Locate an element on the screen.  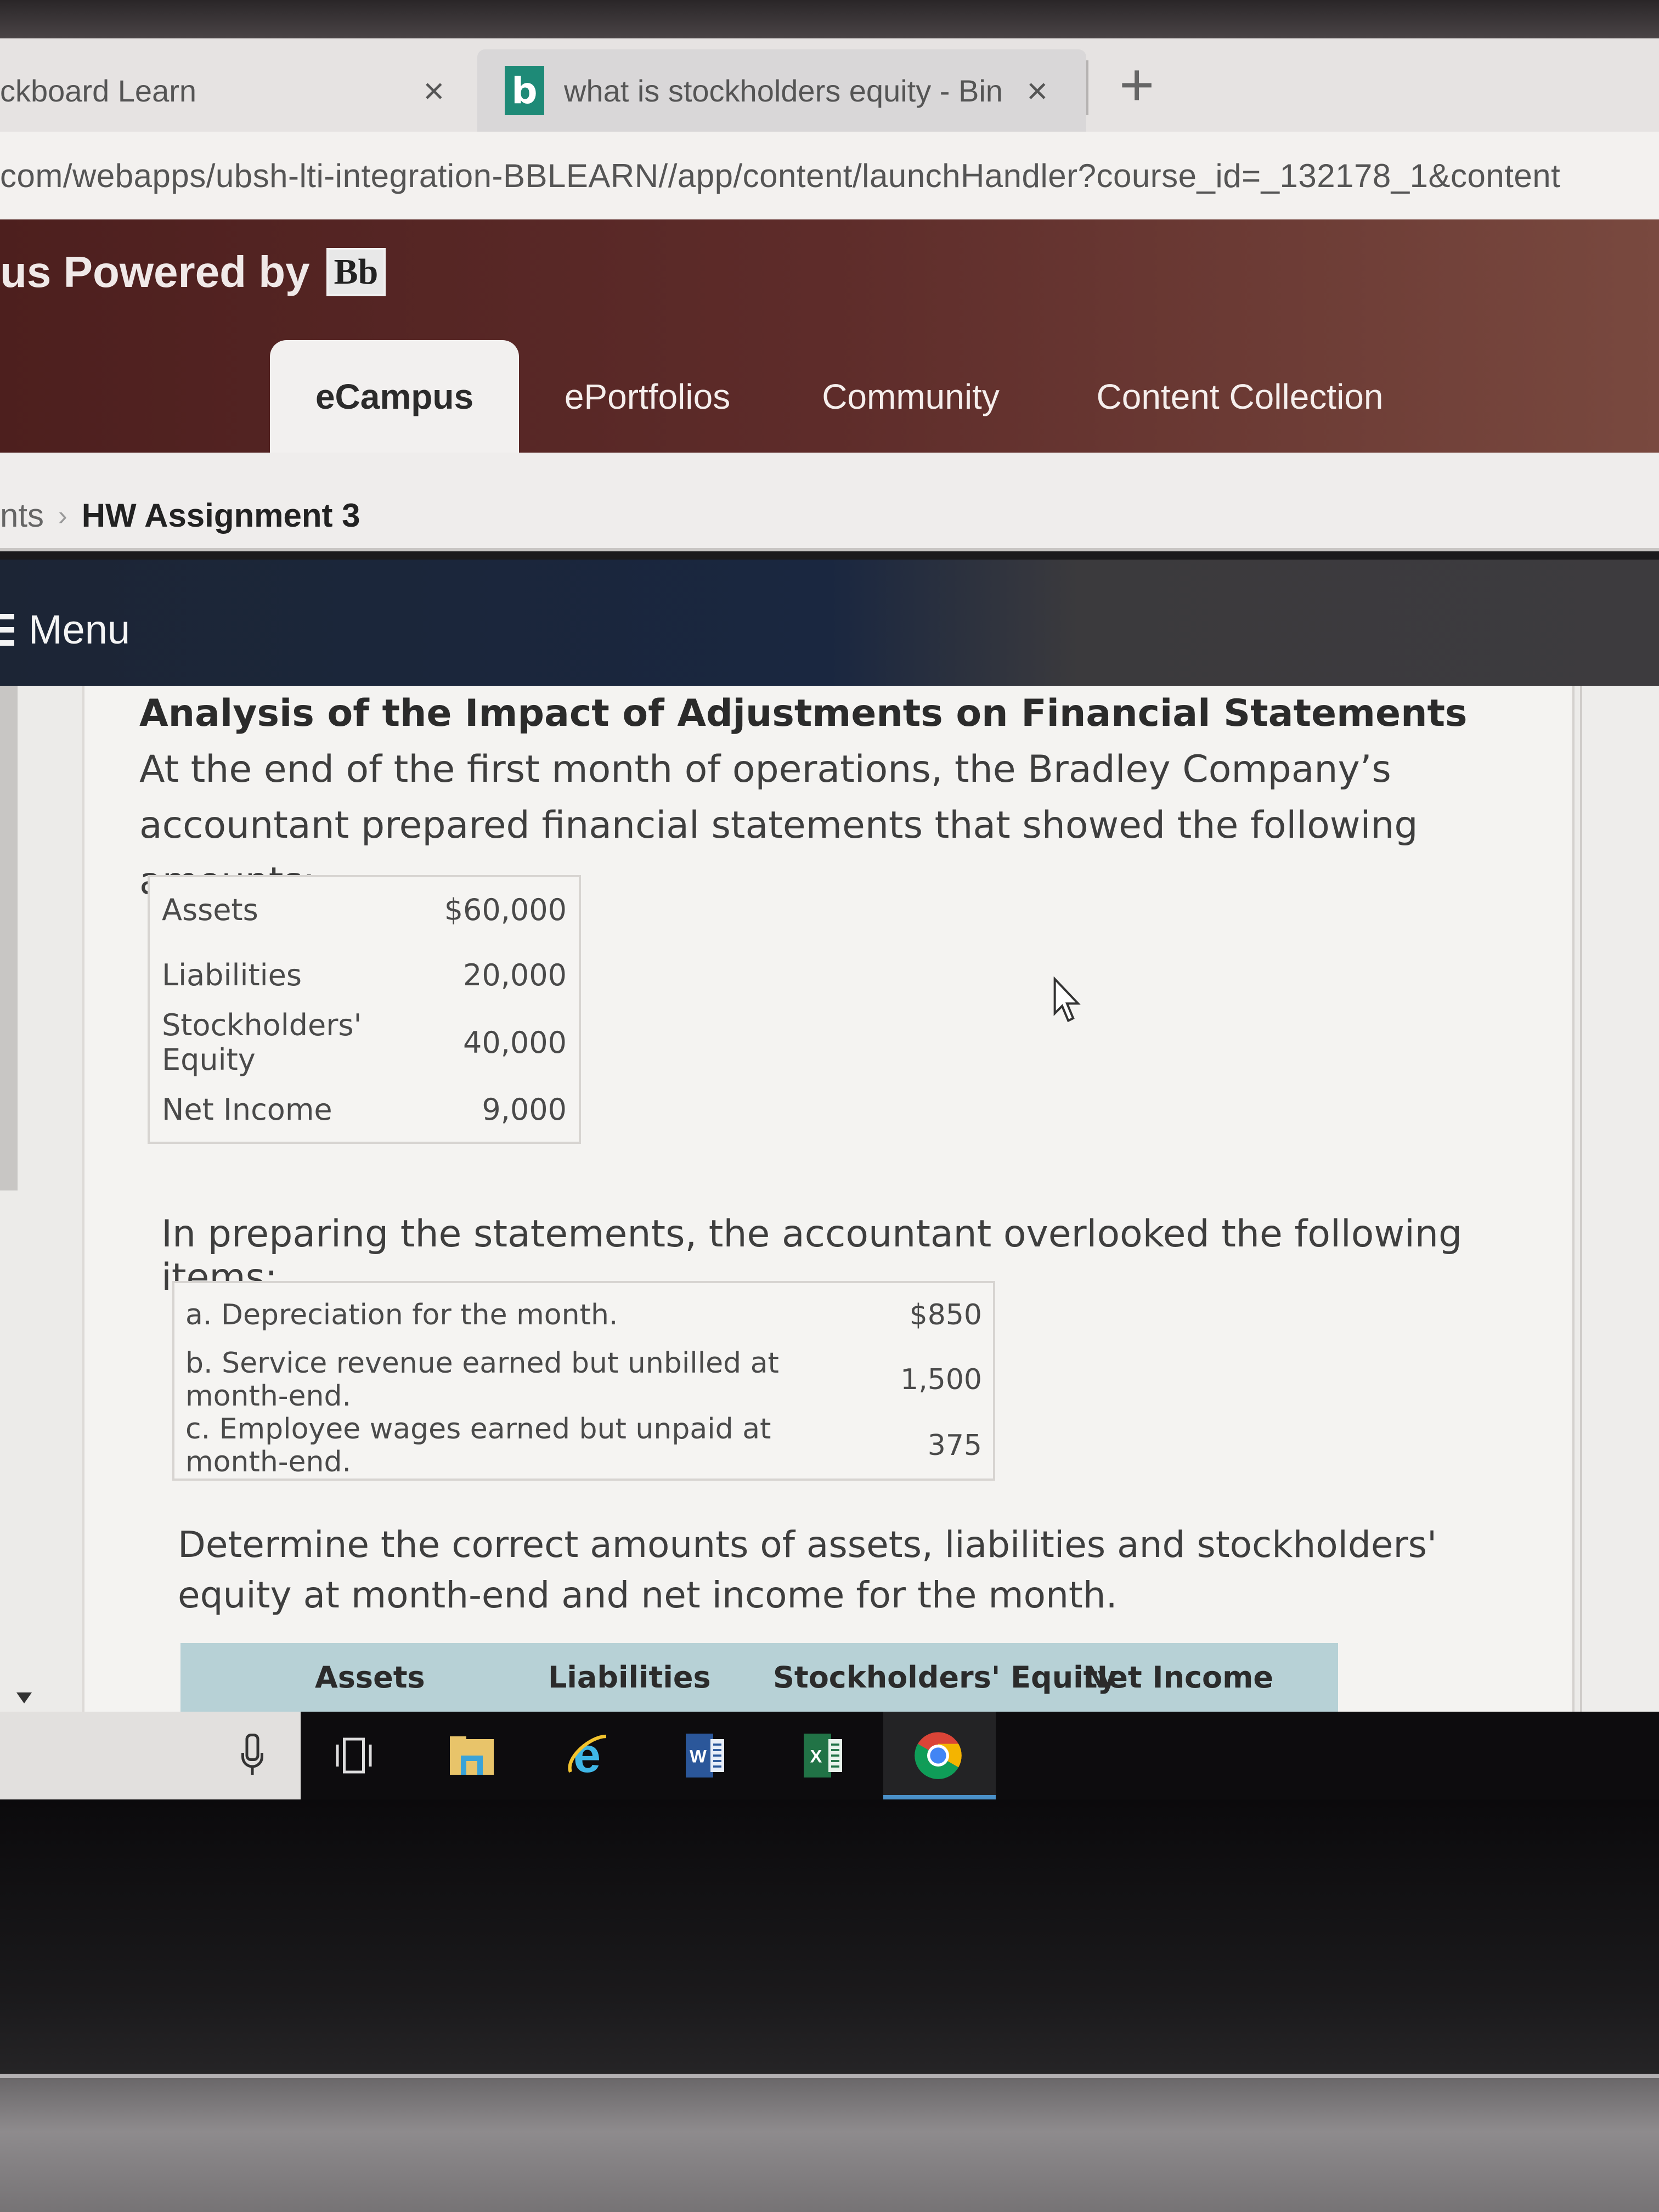
column-header-assets: Assets is located at coordinates (370, 1678).